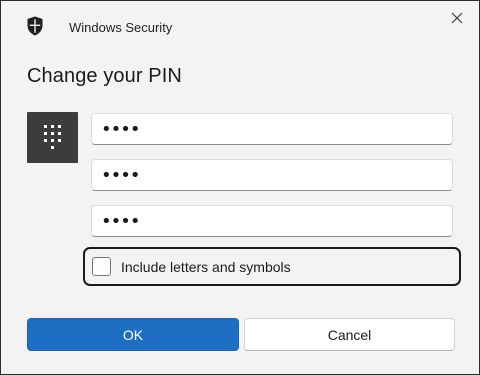 The height and width of the screenshot is (375, 480). Describe the element at coordinates (52, 137) in the screenshot. I see `pin-keypad-icon` at that location.